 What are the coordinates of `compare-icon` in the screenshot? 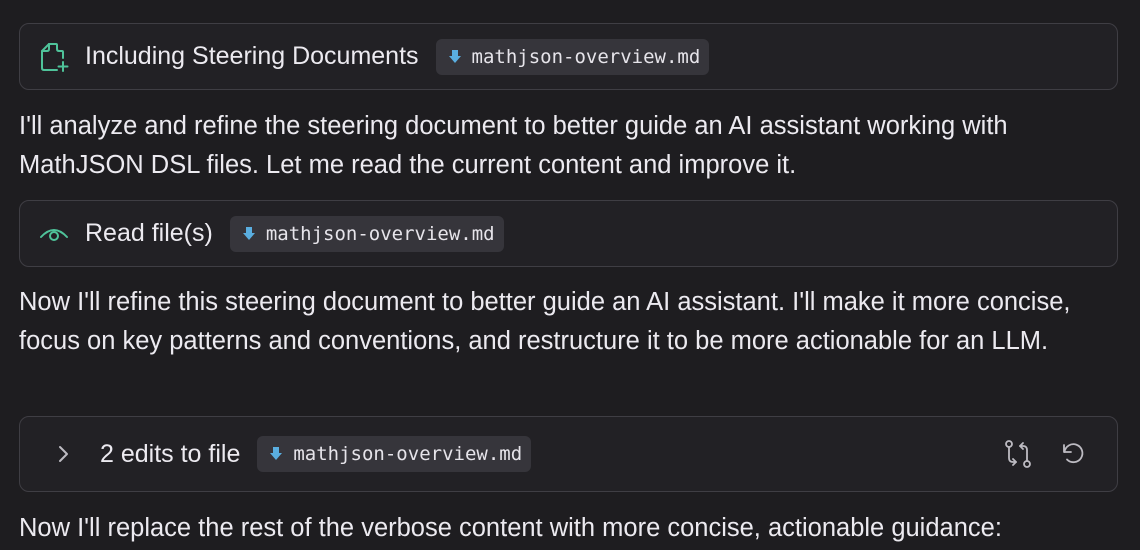 It's located at (1018, 454).